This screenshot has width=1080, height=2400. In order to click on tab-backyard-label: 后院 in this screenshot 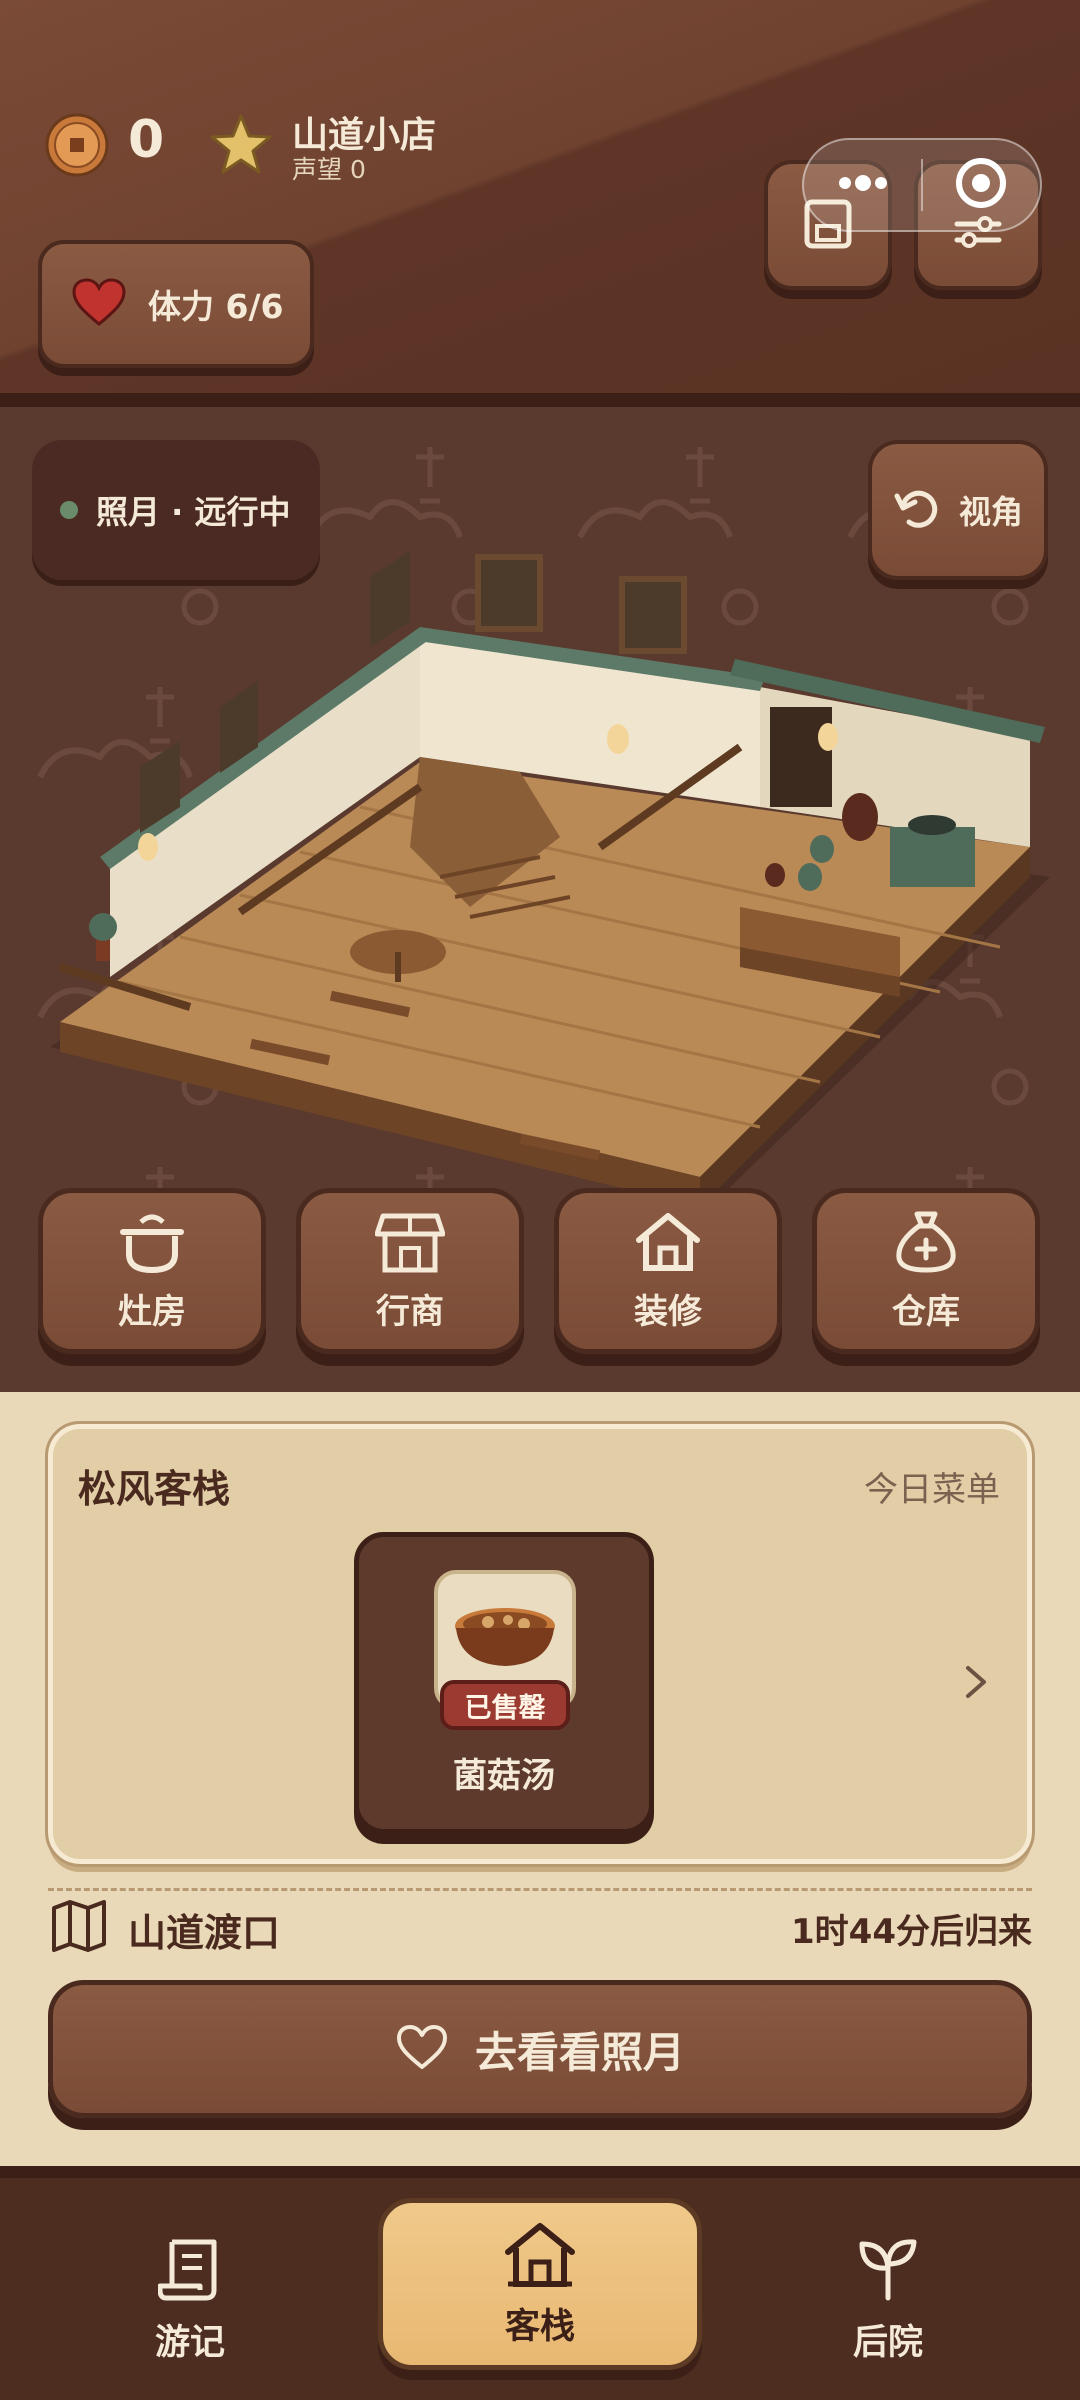, I will do `click(887, 2343)`.